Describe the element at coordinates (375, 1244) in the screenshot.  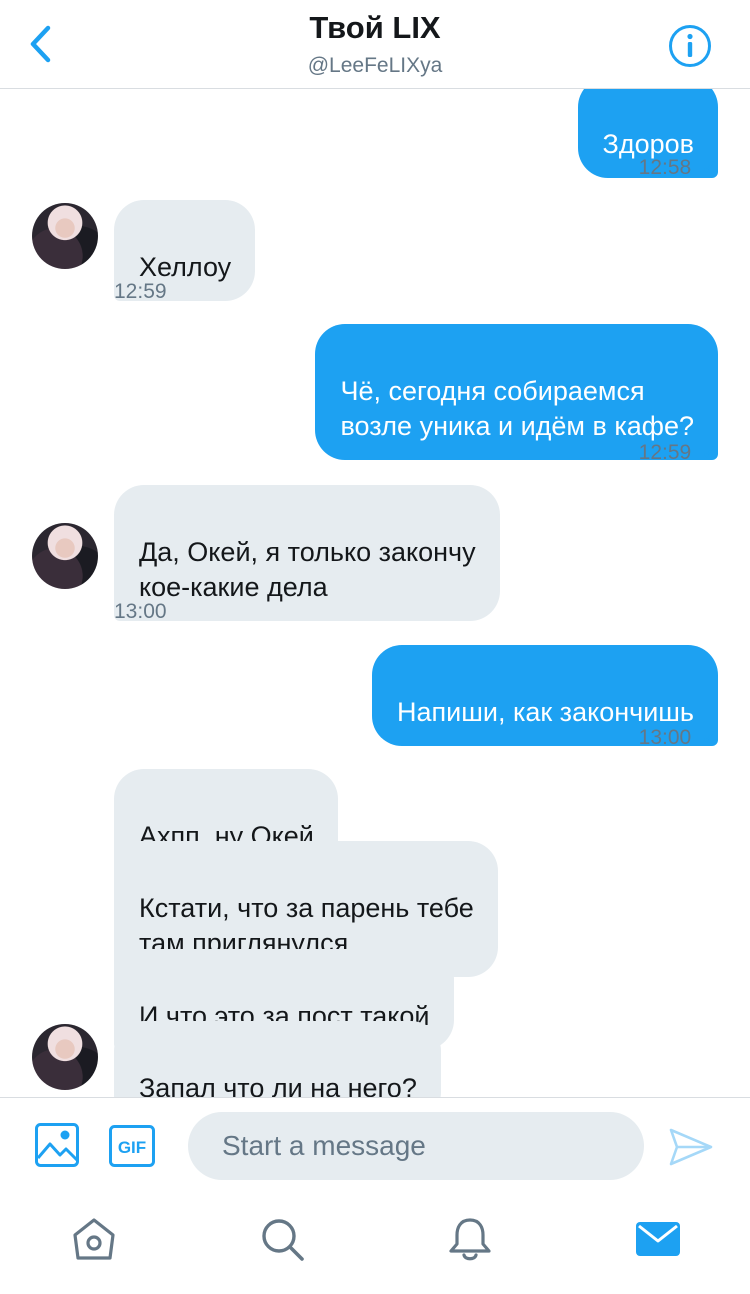
I see `bottom-tab-bar` at that location.